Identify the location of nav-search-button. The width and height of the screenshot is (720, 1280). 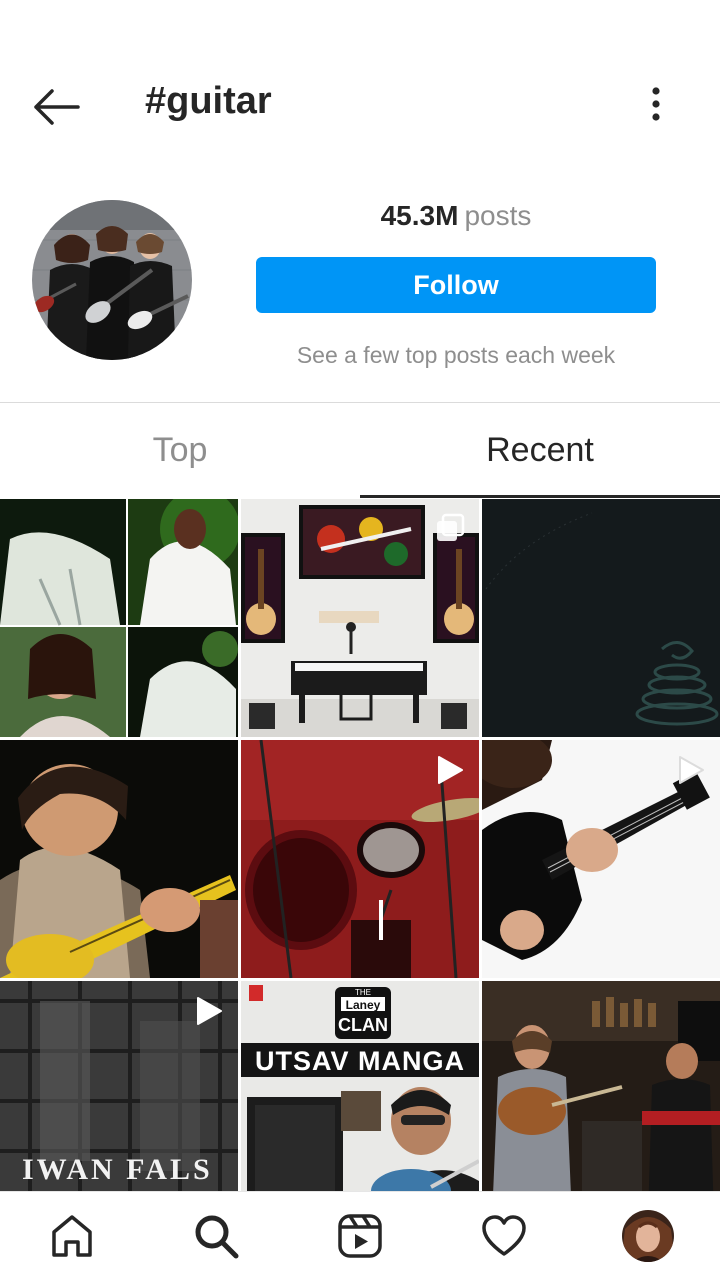
(216, 1236).